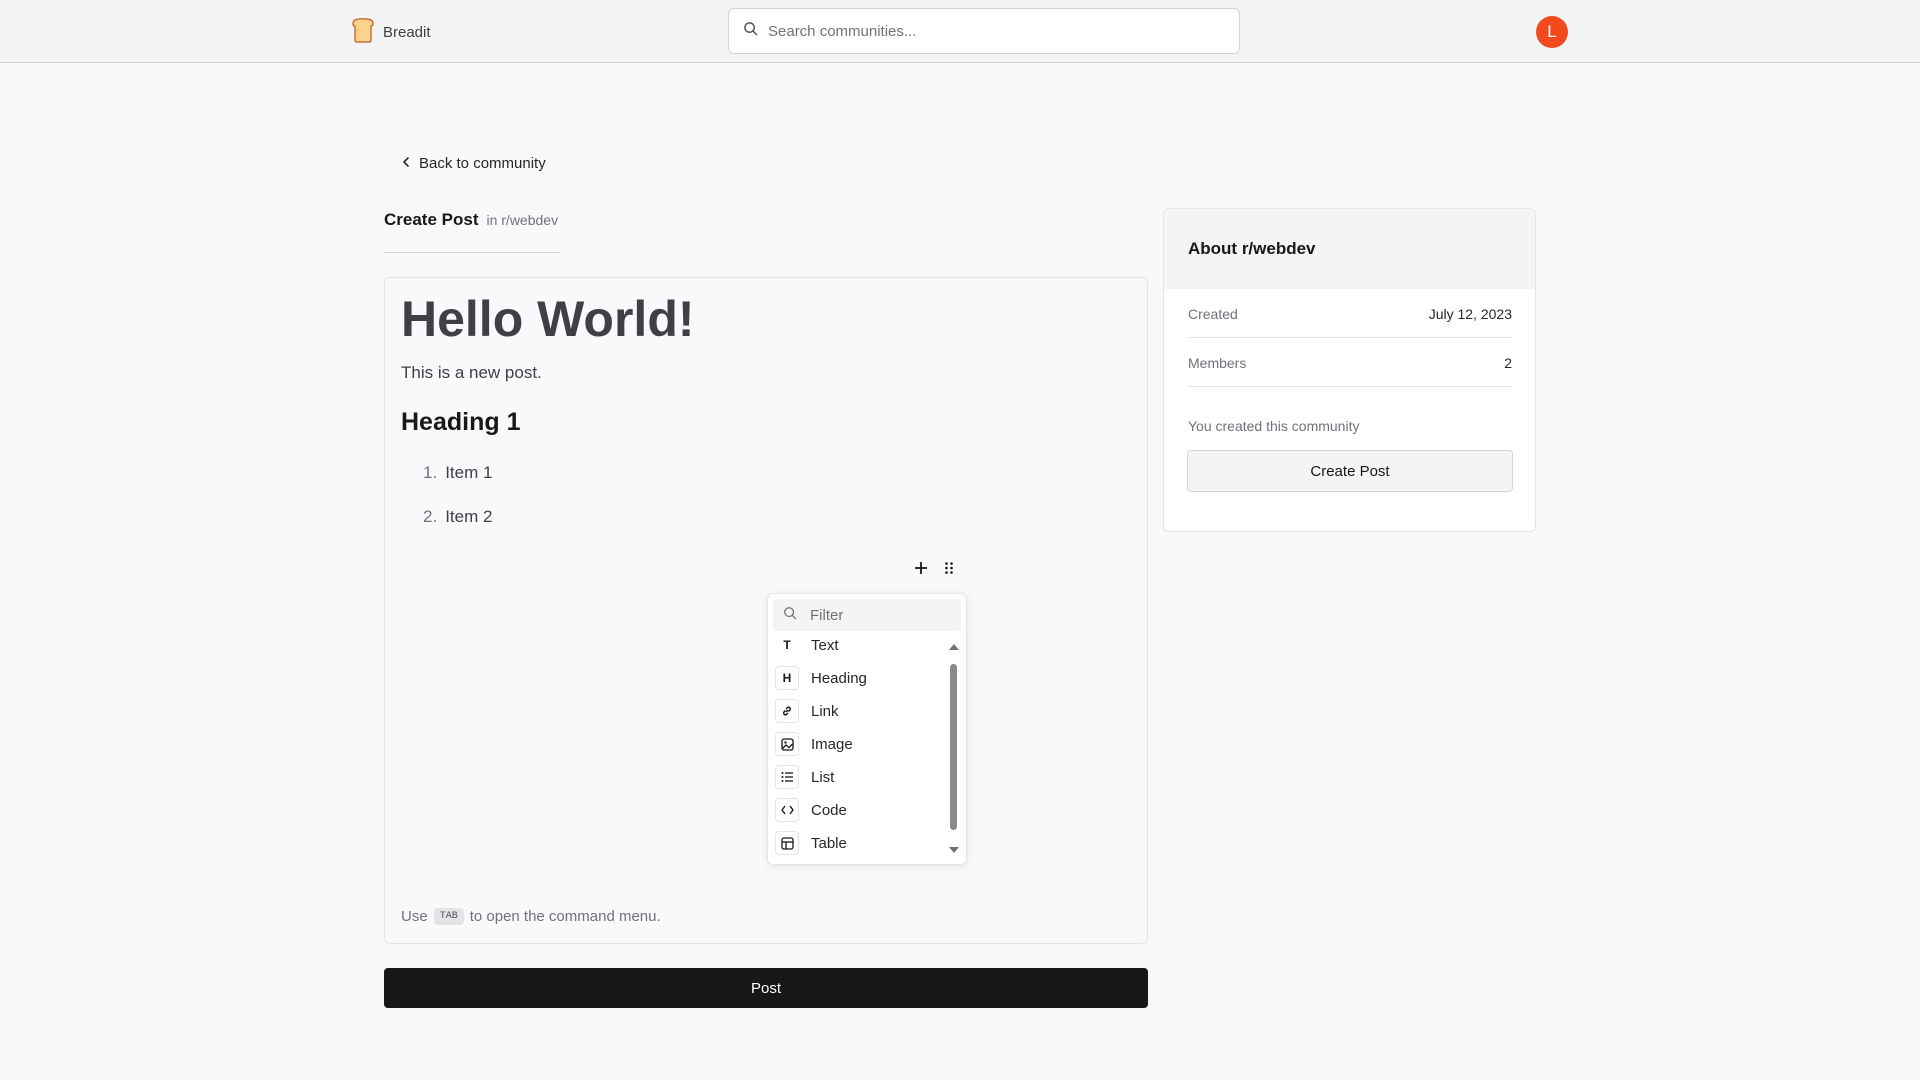 The image size is (1920, 1080). I want to click on command-item-label: Text, so click(825, 645).